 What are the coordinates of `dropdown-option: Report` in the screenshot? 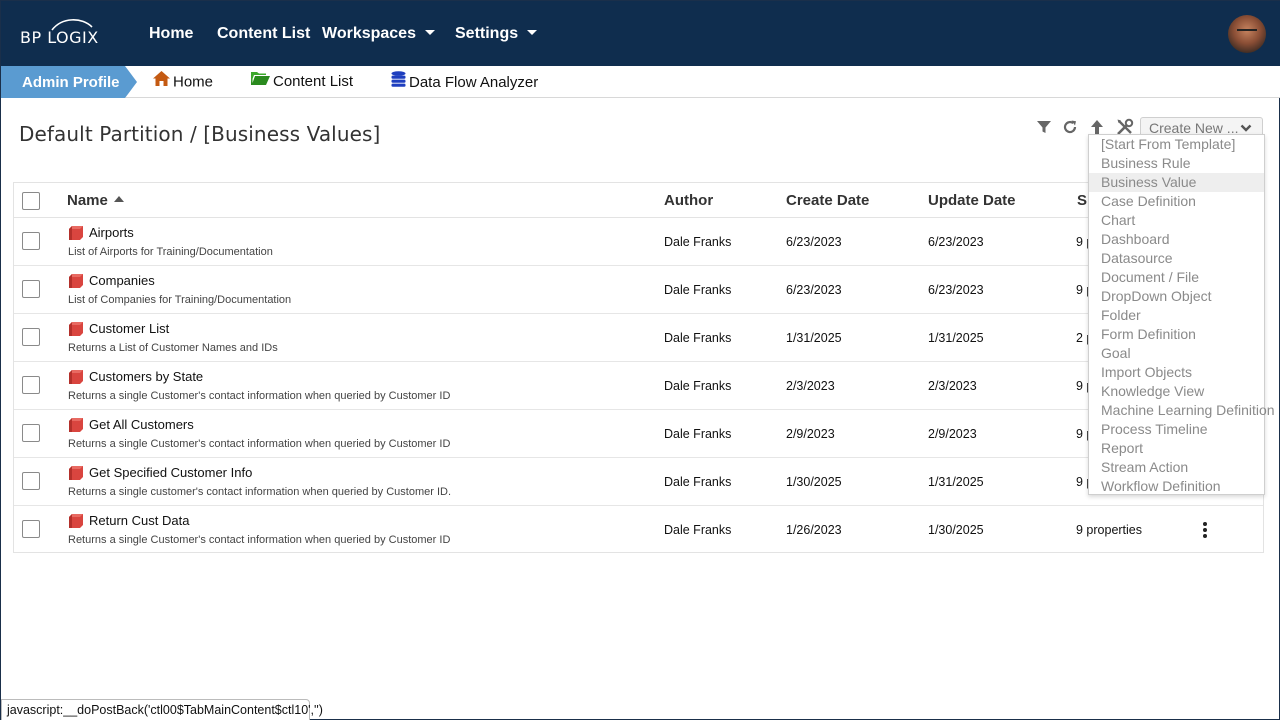 It's located at (1176, 448).